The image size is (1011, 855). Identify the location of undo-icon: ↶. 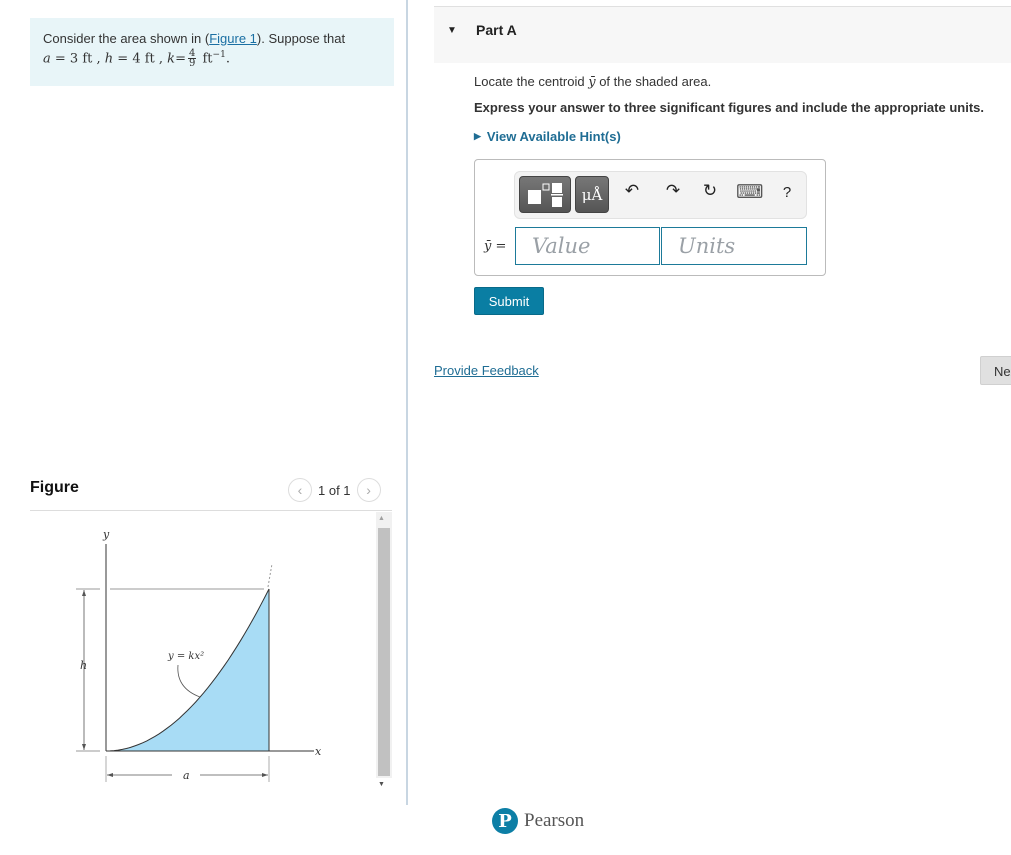
(632, 190).